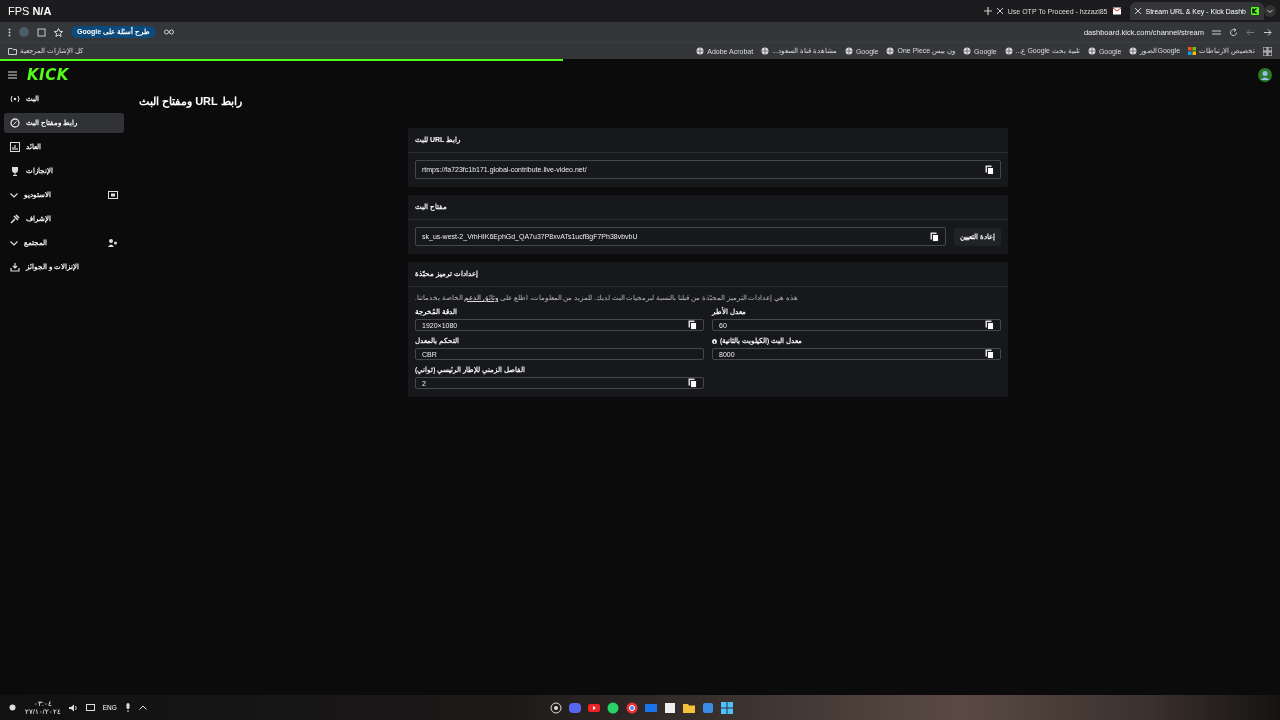 This screenshot has height=720, width=1280. What do you see at coordinates (19, 11) in the screenshot?
I see `fps-label: FPS` at bounding box center [19, 11].